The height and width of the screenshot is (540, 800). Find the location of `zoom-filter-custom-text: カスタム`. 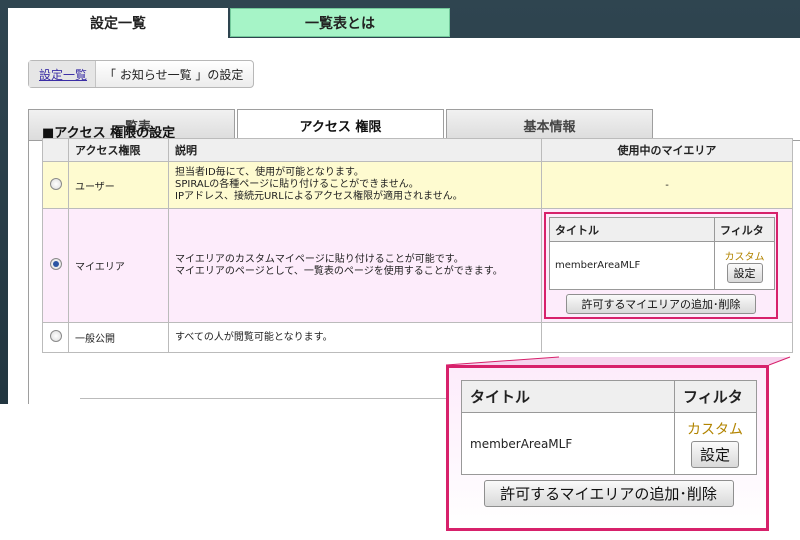

zoom-filter-custom-text: カスタム is located at coordinates (715, 430).